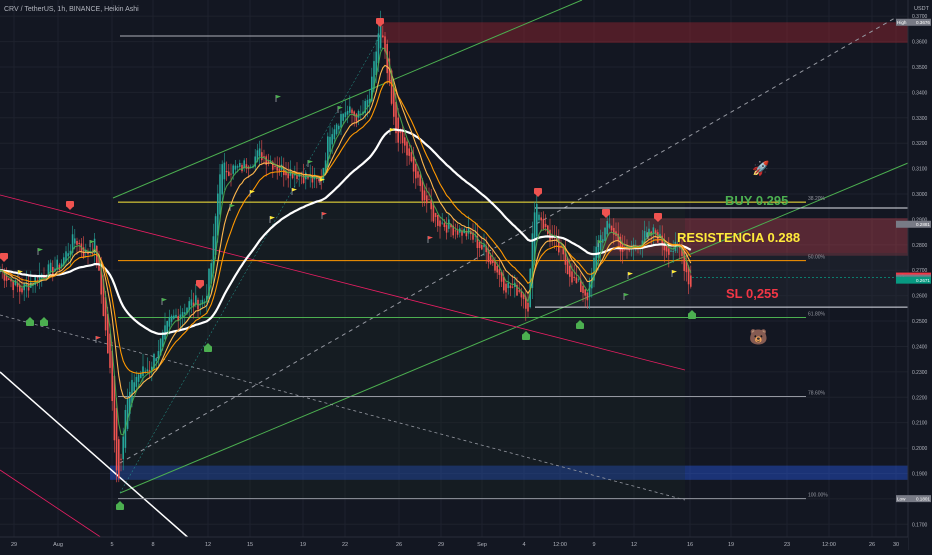 This screenshot has width=932, height=555. Describe the element at coordinates (829, 545) in the screenshot. I see `x-tick-label: 12:00` at that location.